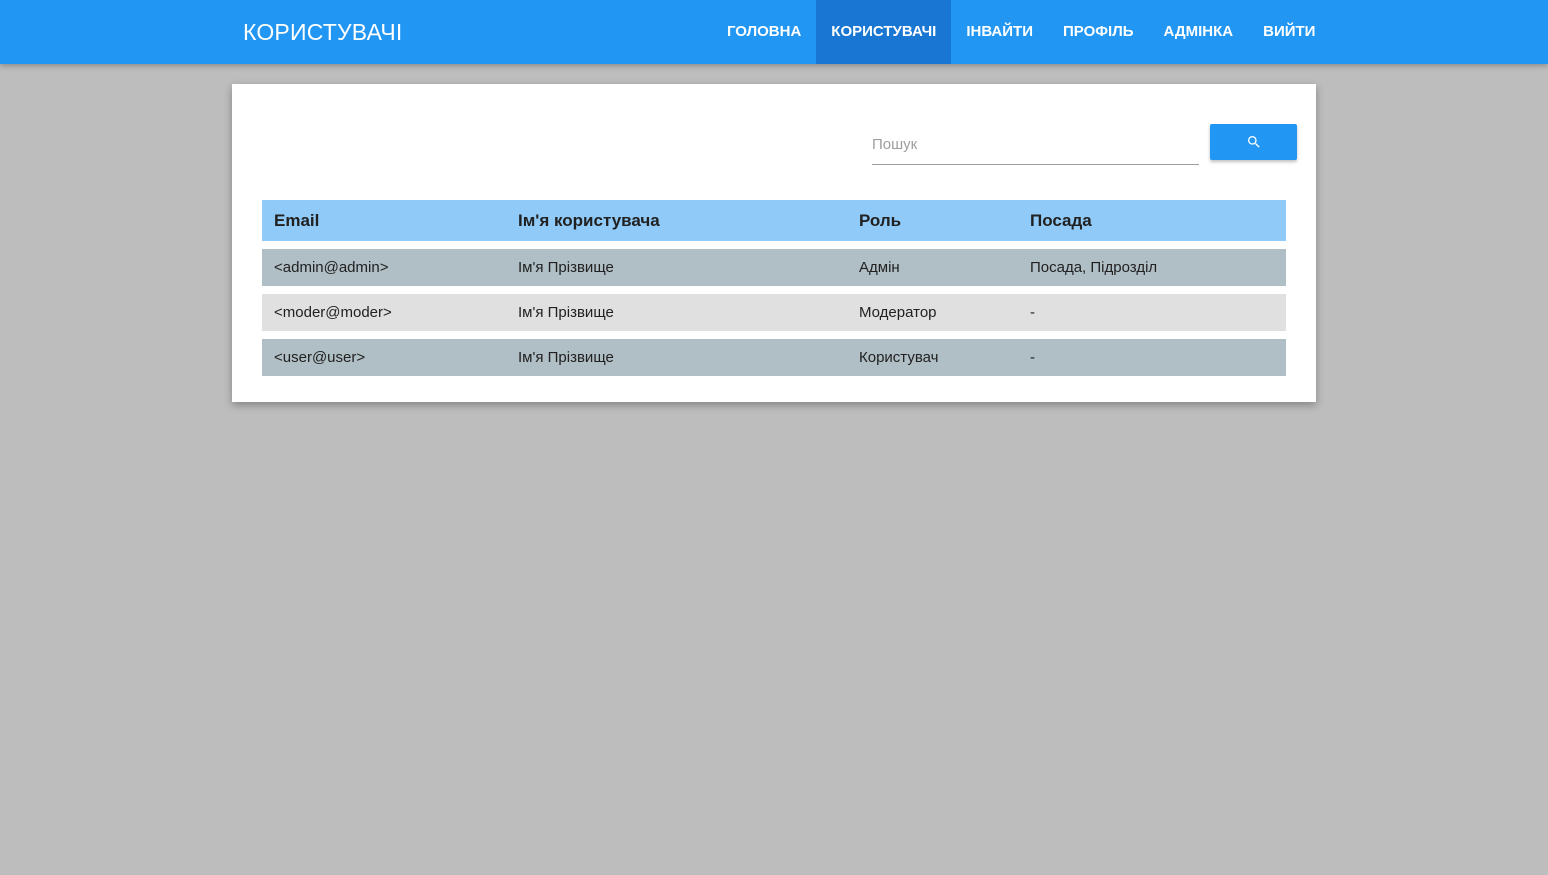 This screenshot has width=1548, height=875. I want to click on table-row: <moder@moder> Ім'я Прізвище Модератор -, so click(774, 312).